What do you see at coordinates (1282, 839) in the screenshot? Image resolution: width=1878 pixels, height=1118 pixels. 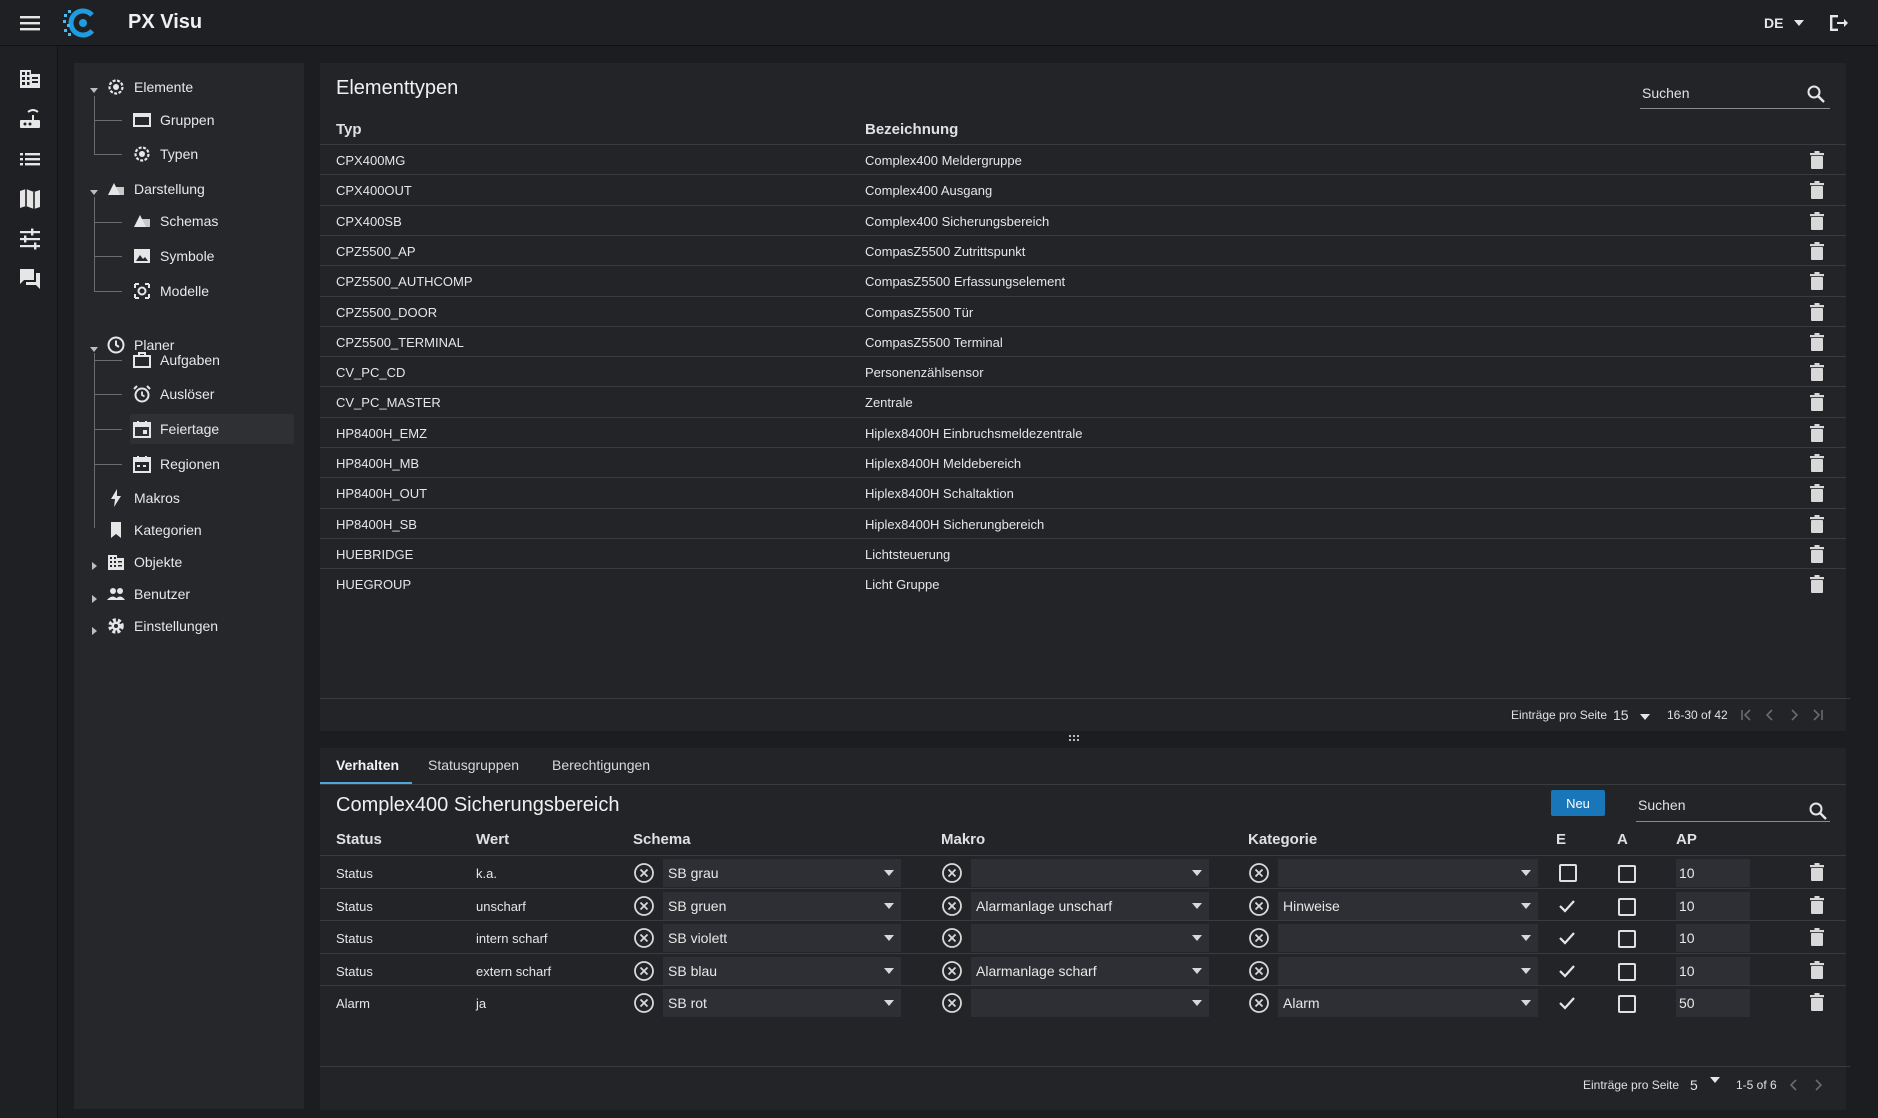 I see `column-header-category: Kategorie` at bounding box center [1282, 839].